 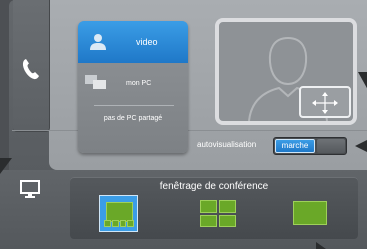 I want to click on source-video: video, so click(x=133, y=42).